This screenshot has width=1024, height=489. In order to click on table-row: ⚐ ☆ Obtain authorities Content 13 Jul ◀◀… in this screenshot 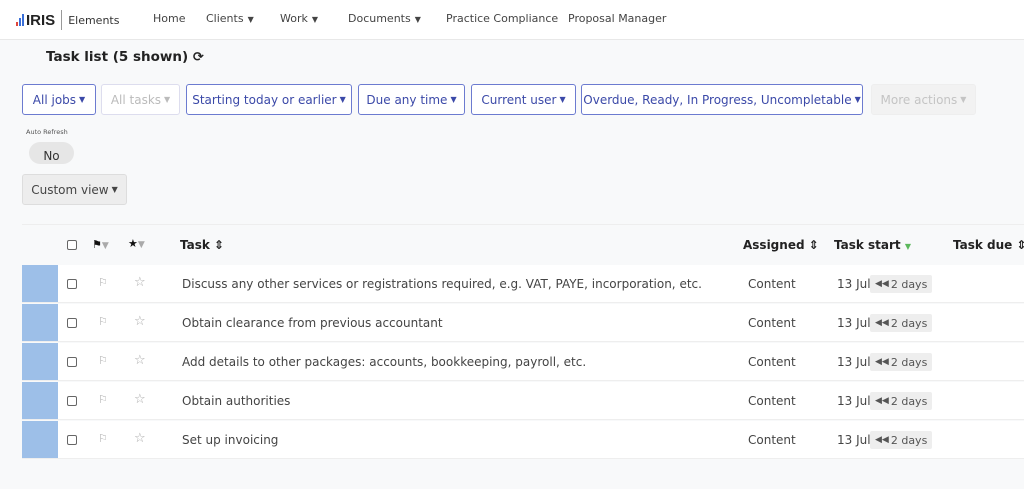, I will do `click(523, 401)`.